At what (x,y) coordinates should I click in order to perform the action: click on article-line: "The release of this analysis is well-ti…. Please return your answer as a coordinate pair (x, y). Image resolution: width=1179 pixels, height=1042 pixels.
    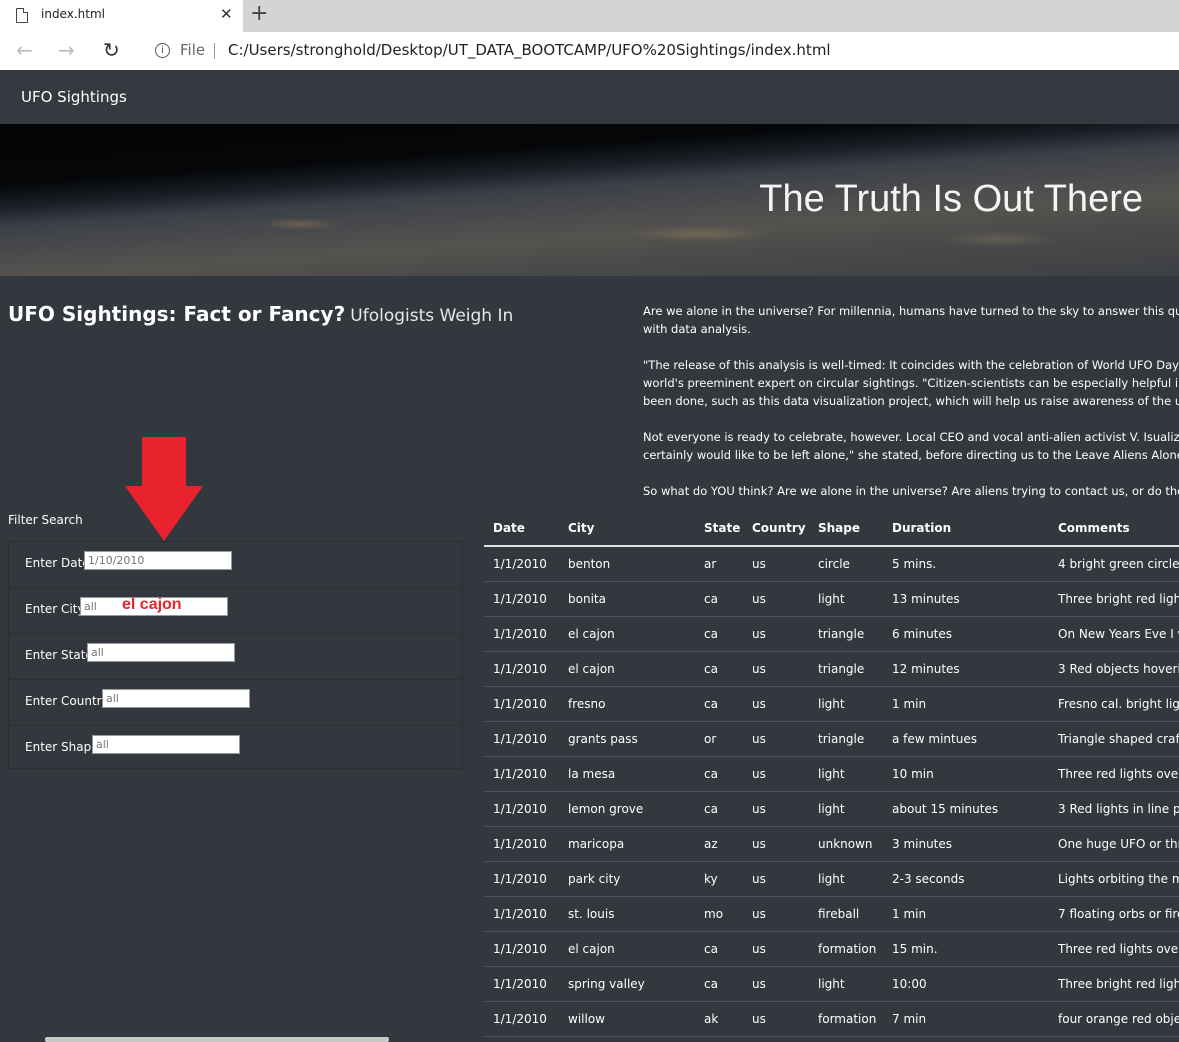
    Looking at the image, I should click on (911, 365).